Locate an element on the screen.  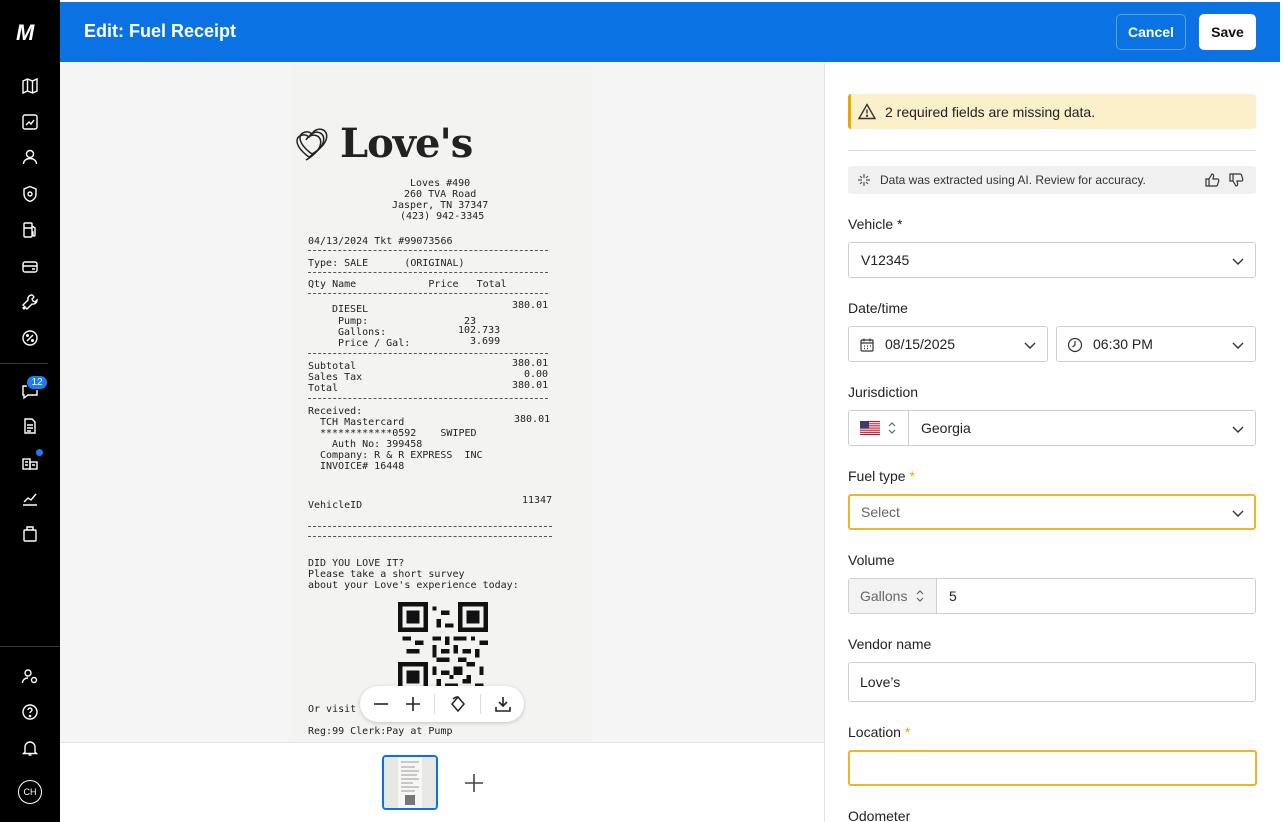
location-label-text: Location is located at coordinates (874, 732).